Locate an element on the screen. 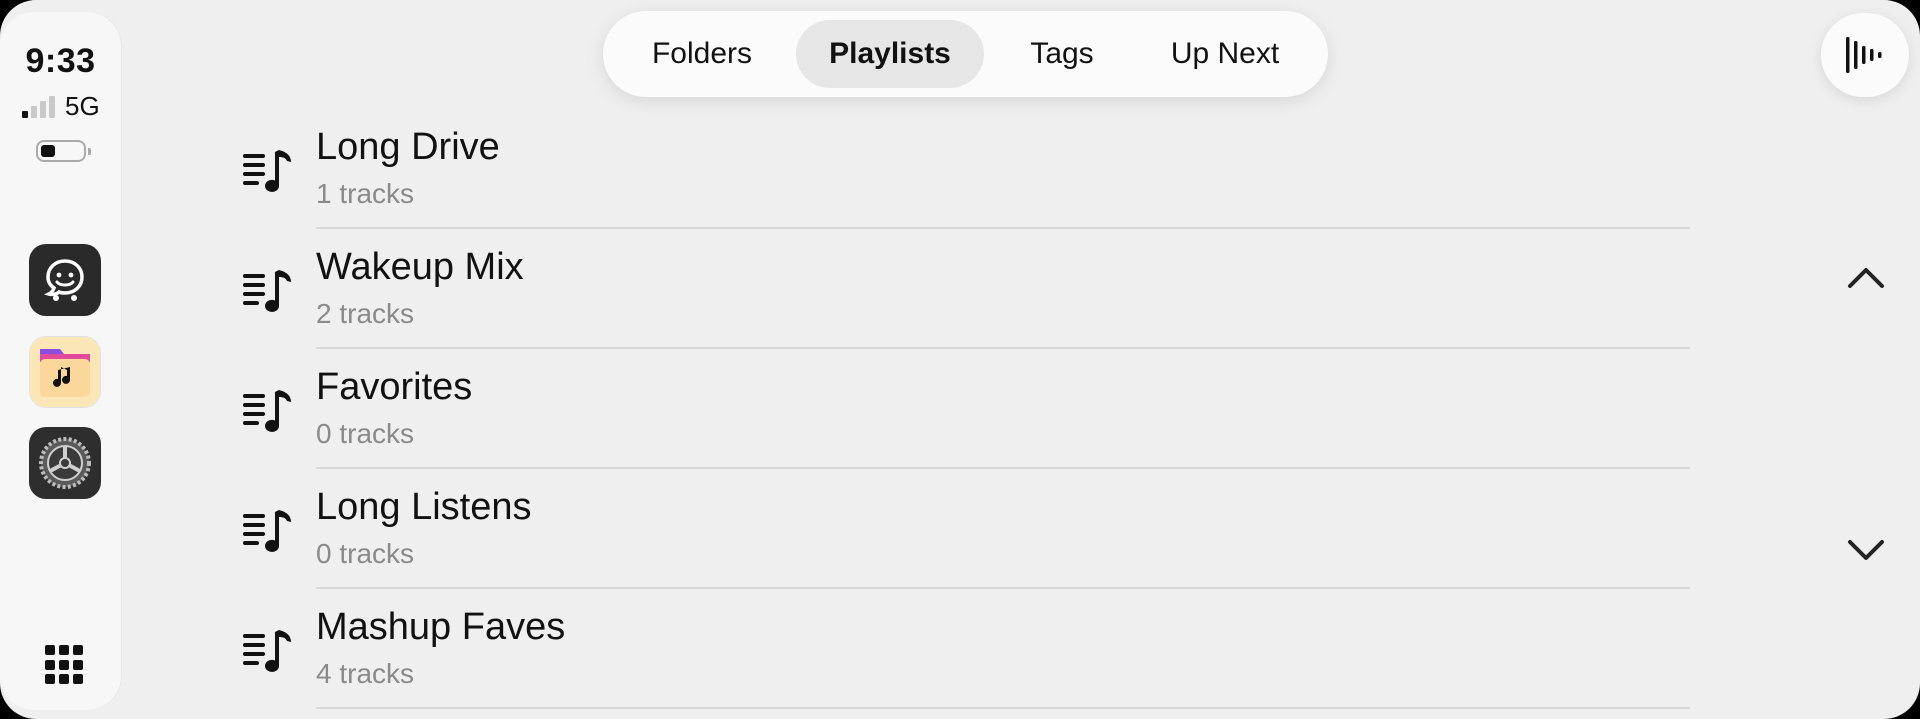  now-playing-button is located at coordinates (1865, 55).